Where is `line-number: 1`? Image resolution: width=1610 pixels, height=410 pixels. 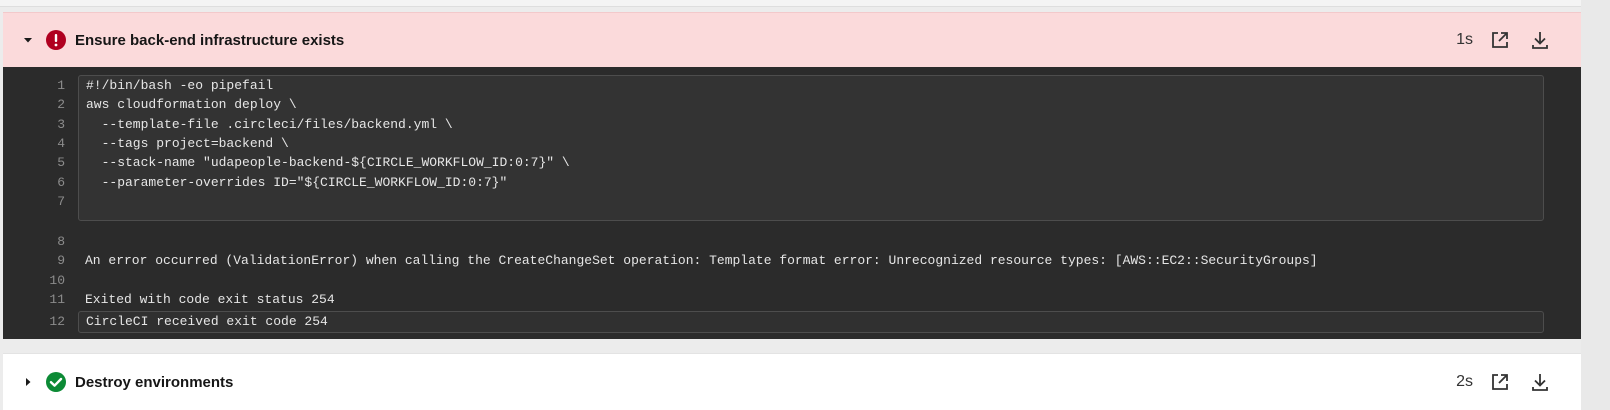 line-number: 1 is located at coordinates (61, 85).